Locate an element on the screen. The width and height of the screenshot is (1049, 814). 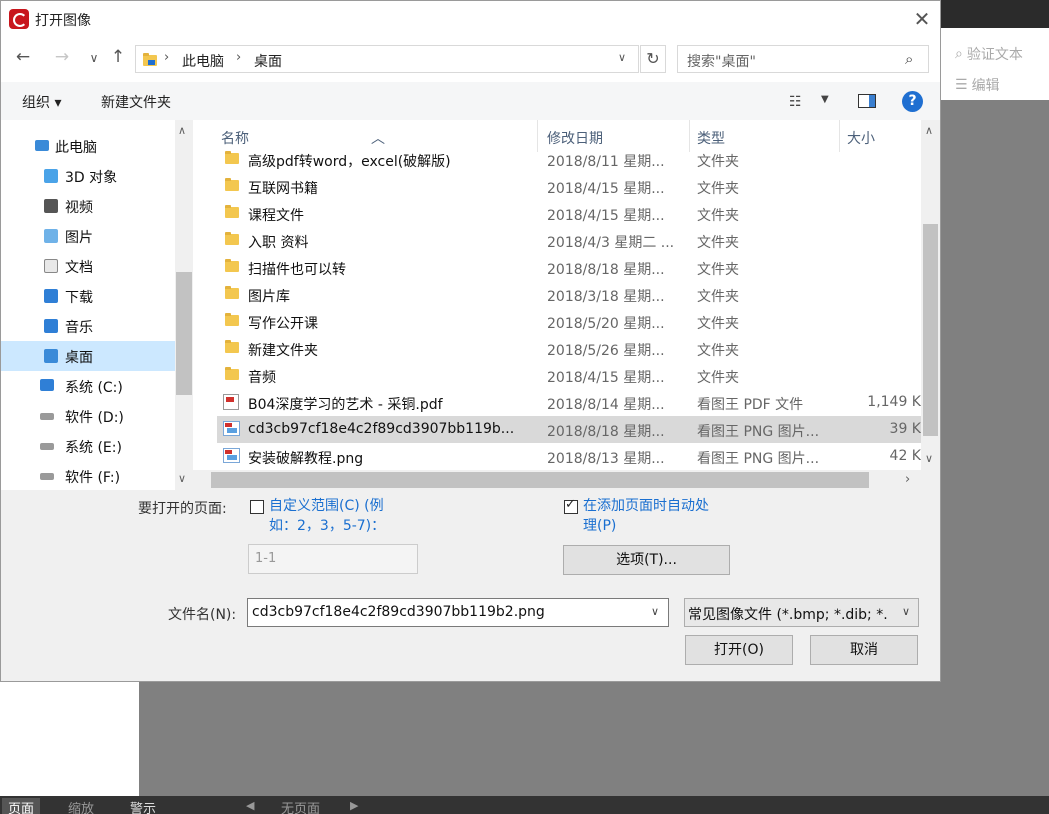
sidebar-item-drive-f: 软件 (F:) is located at coordinates (88, 475).